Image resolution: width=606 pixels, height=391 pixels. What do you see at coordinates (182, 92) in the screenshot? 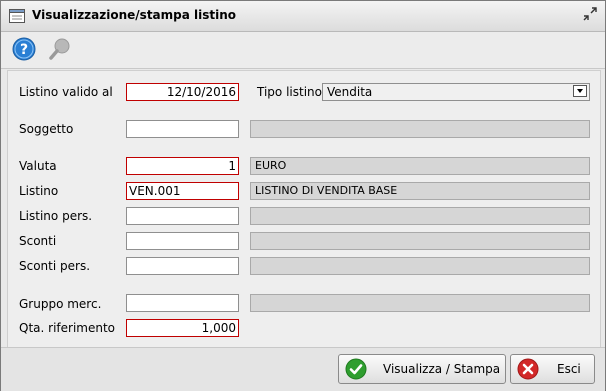
I see `listino-valido-al-input: 12/10/2016` at bounding box center [182, 92].